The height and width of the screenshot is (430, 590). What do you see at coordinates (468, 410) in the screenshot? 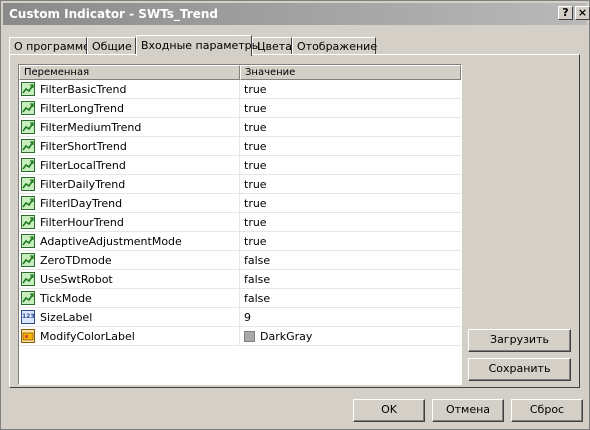
I see `cancel-button: Отмена` at bounding box center [468, 410].